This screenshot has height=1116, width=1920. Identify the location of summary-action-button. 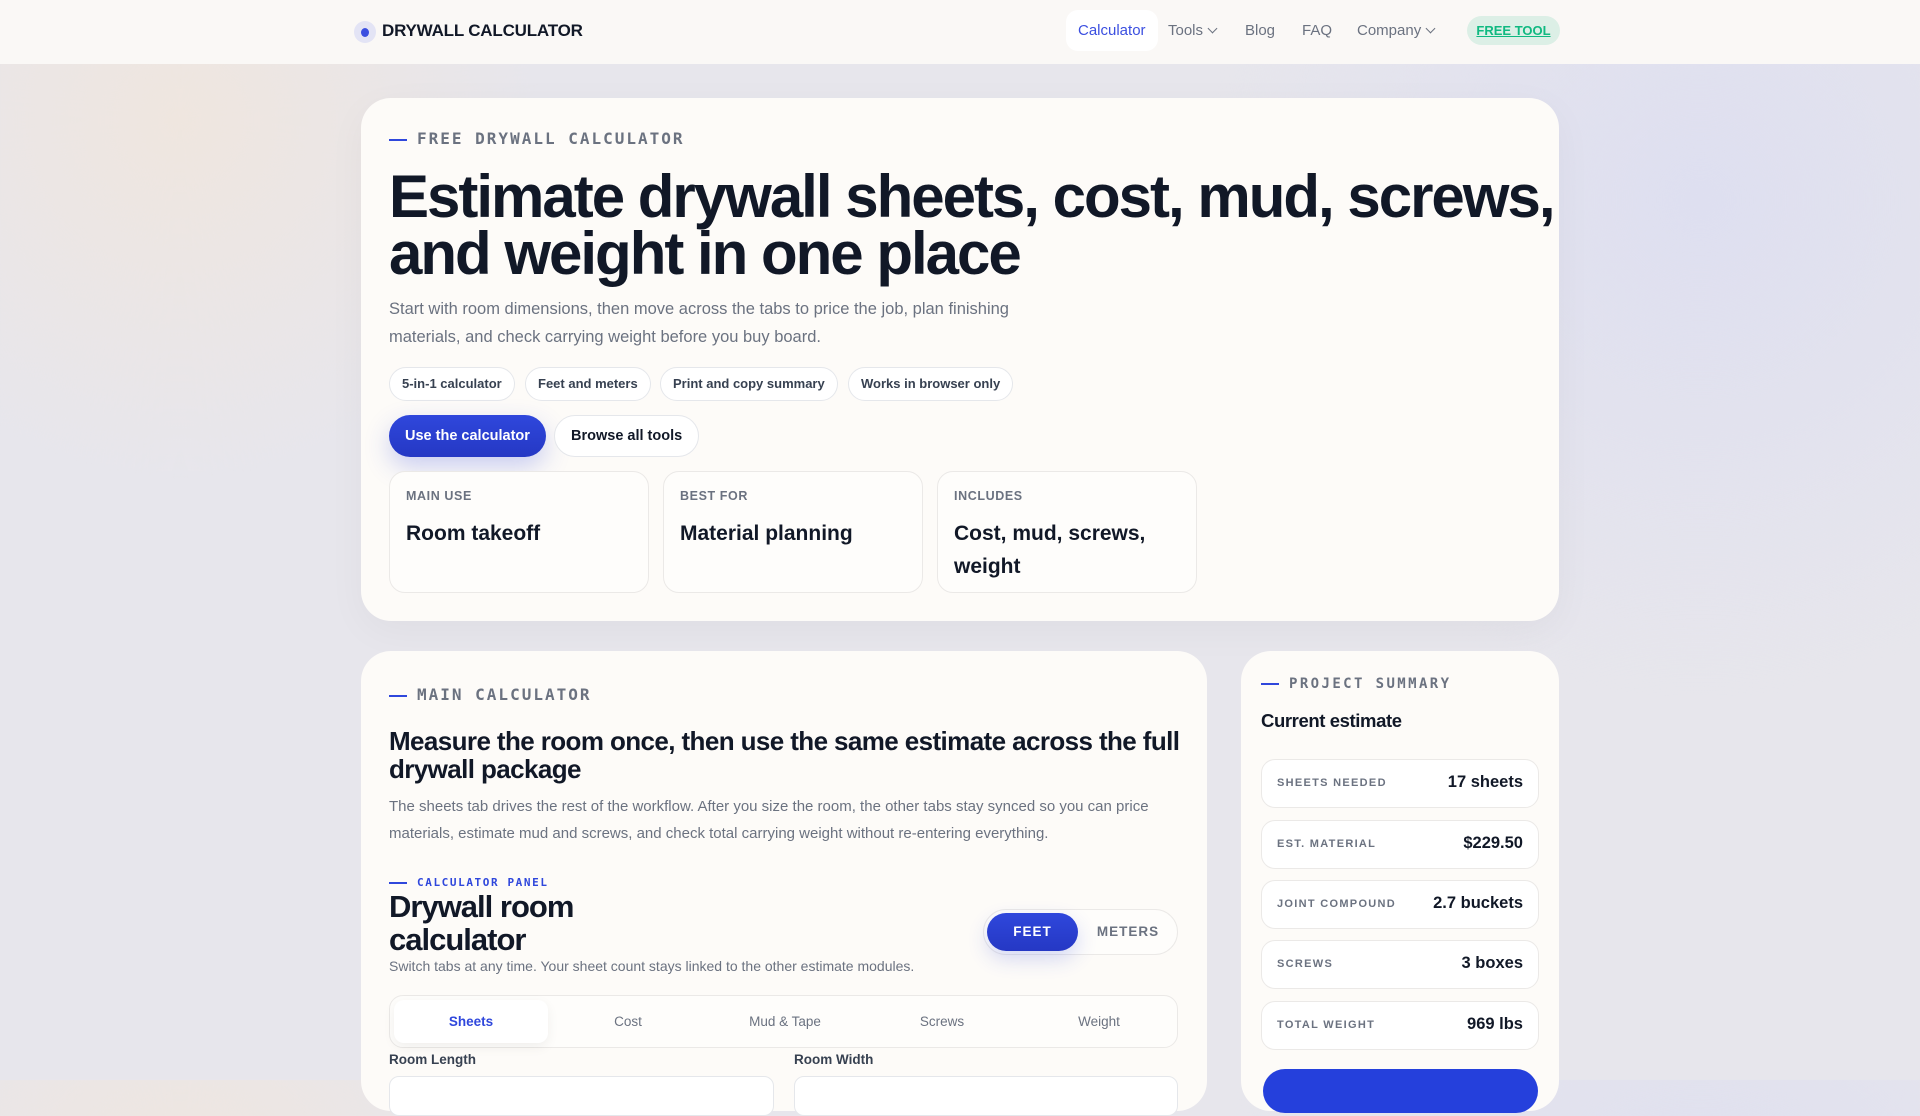
(1400, 1091).